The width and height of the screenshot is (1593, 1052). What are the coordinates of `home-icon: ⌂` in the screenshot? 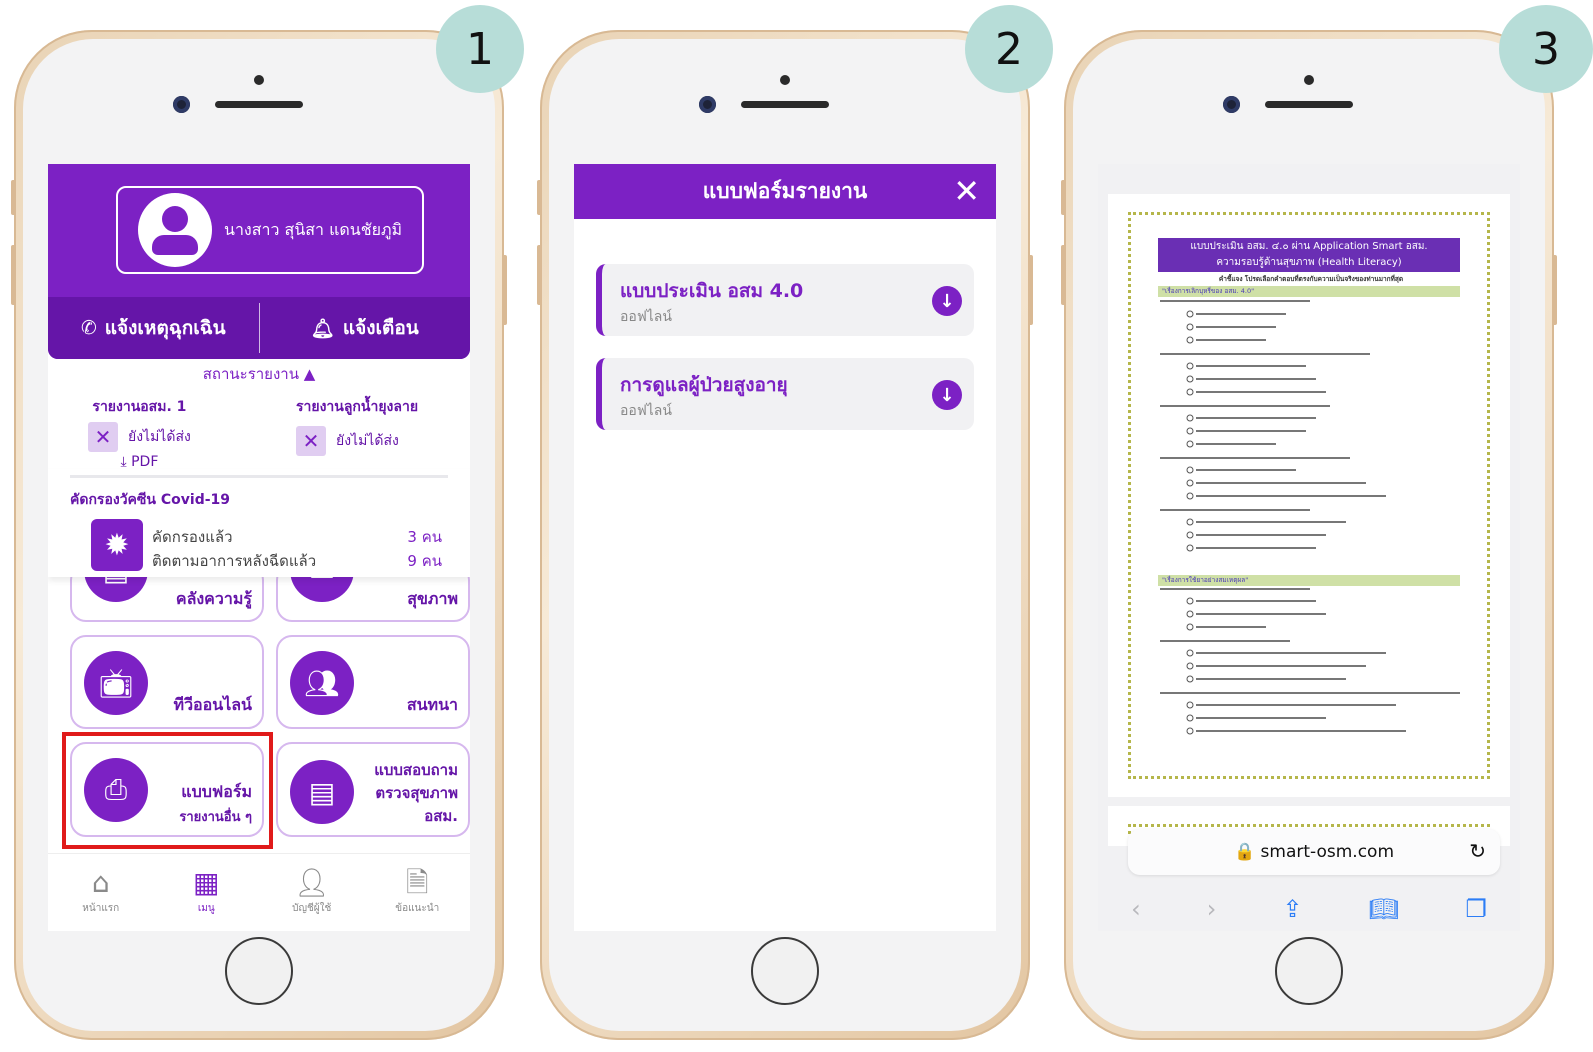 It's located at (100, 882).